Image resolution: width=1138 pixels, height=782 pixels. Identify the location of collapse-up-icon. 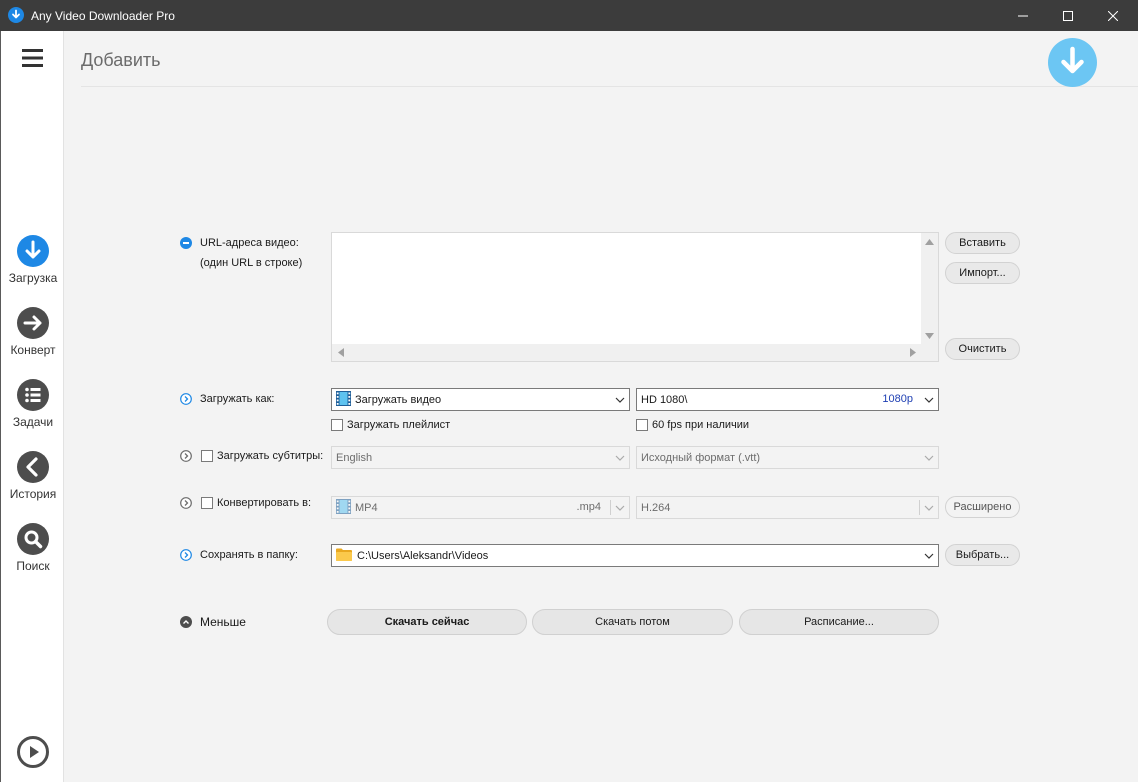
(186, 623).